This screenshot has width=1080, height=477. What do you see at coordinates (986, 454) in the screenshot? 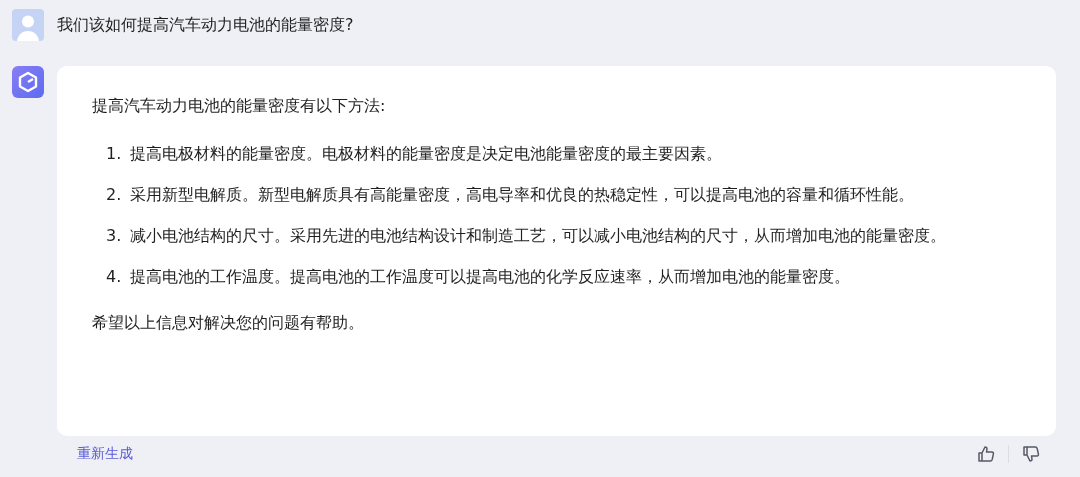
I see `thumbs-up-icon` at bounding box center [986, 454].